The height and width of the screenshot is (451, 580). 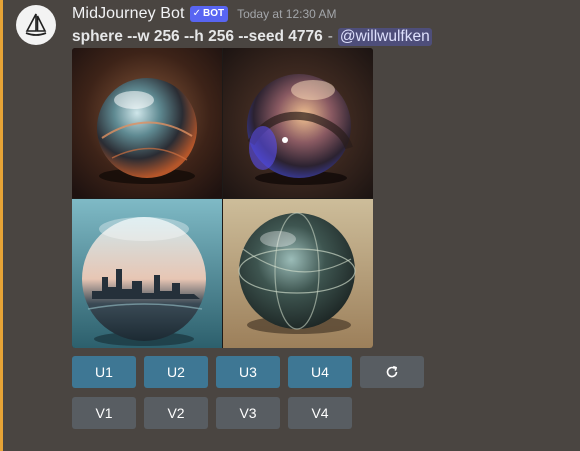 I want to click on message-header: MidJourney Bot ✓ BOT Today at 12:30 AM, so click(x=204, y=14).